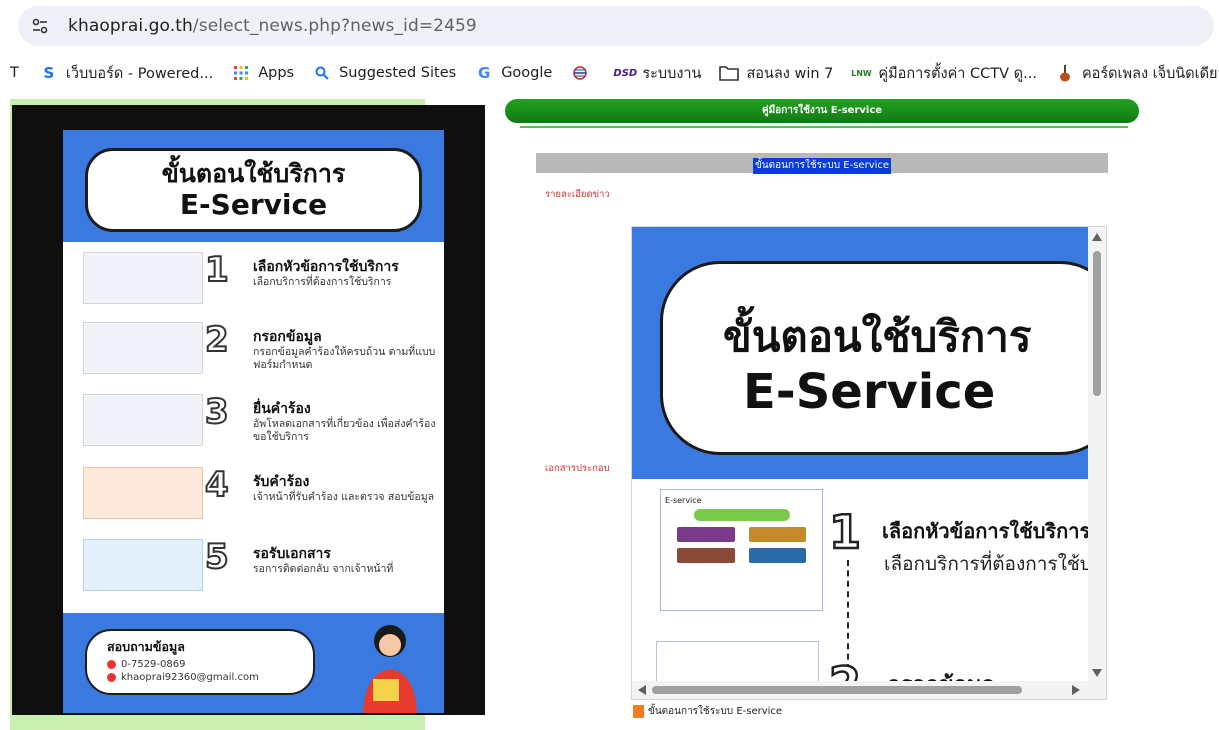  Describe the element at coordinates (527, 73) in the screenshot. I see `bookmark-label: Google` at that location.